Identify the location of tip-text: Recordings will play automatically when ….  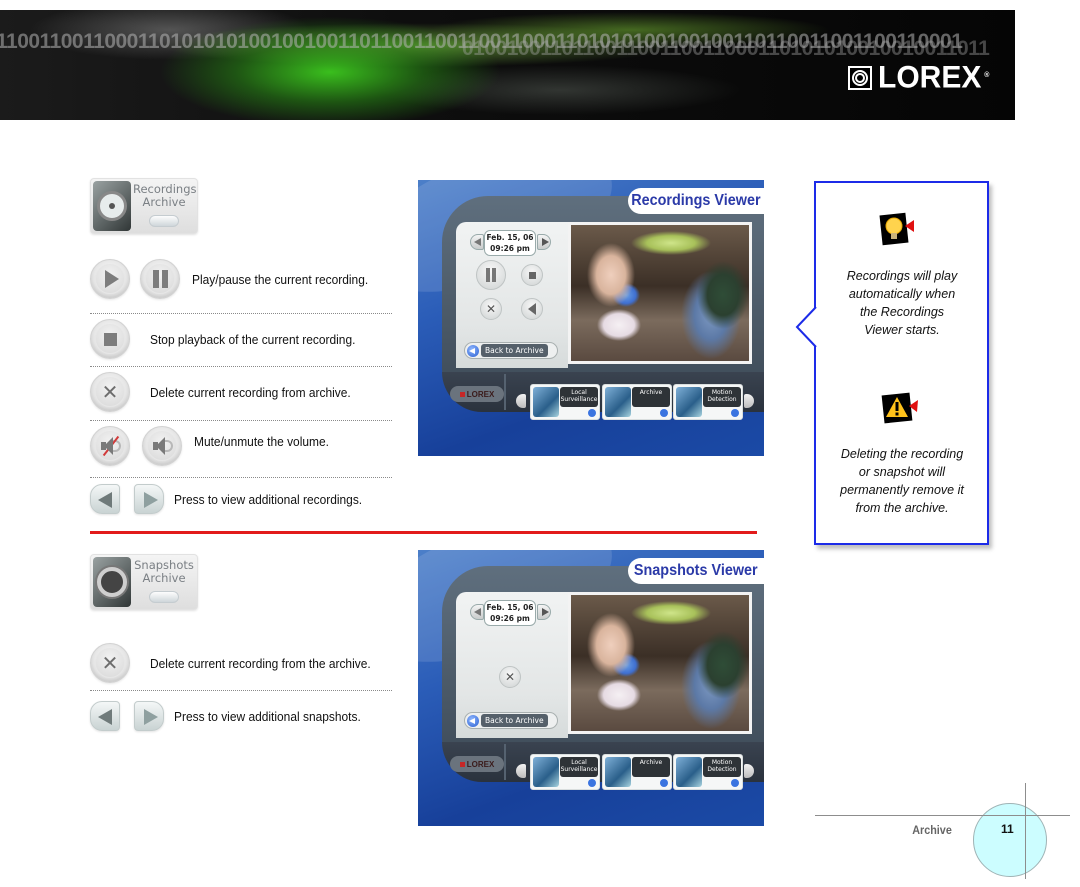
(902, 303).